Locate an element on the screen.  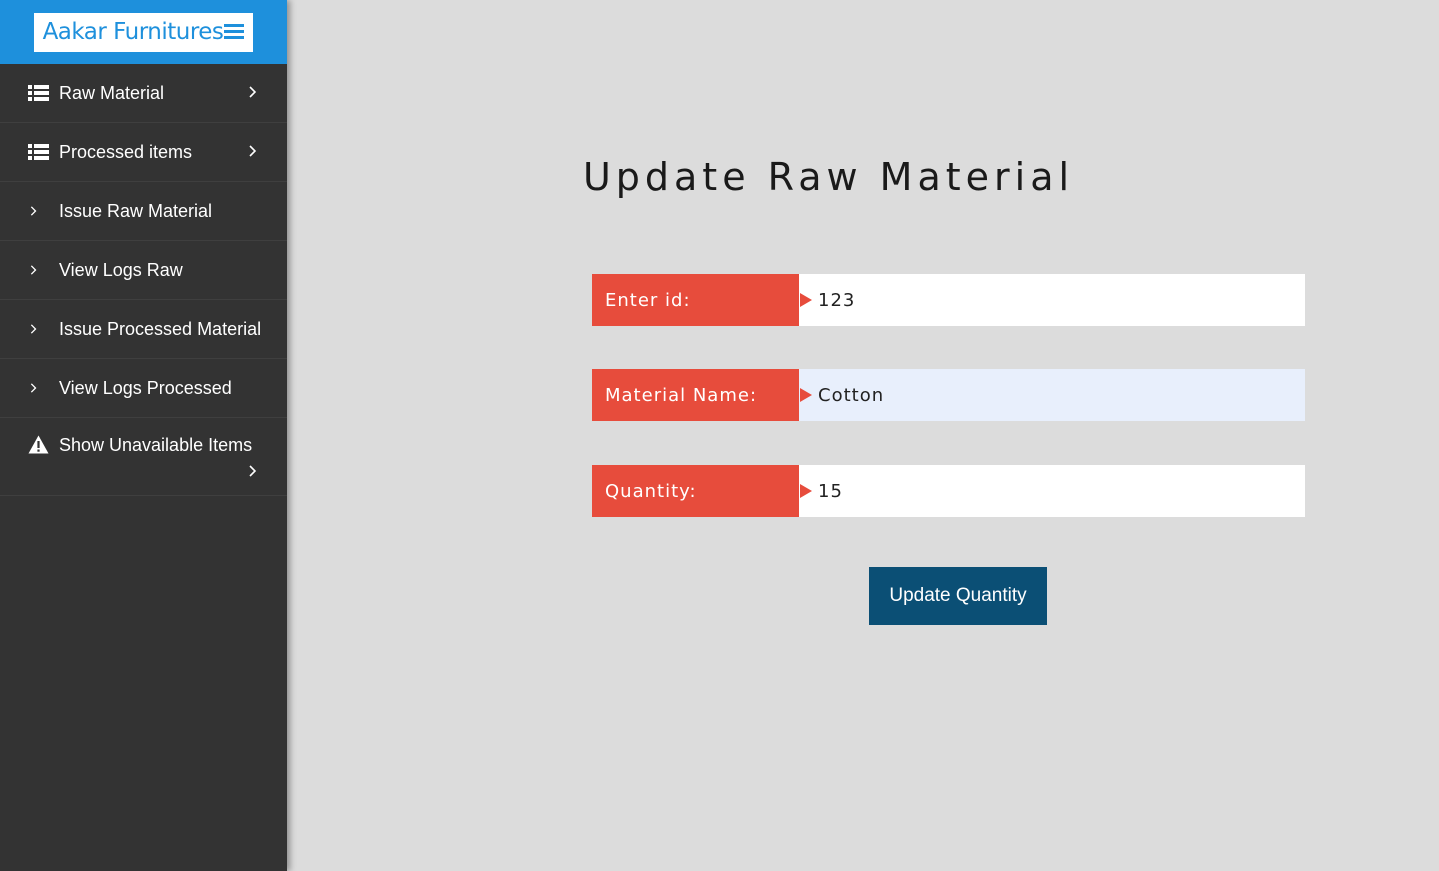
brand-bar: Aakar Furnitures is located at coordinates (143, 32).